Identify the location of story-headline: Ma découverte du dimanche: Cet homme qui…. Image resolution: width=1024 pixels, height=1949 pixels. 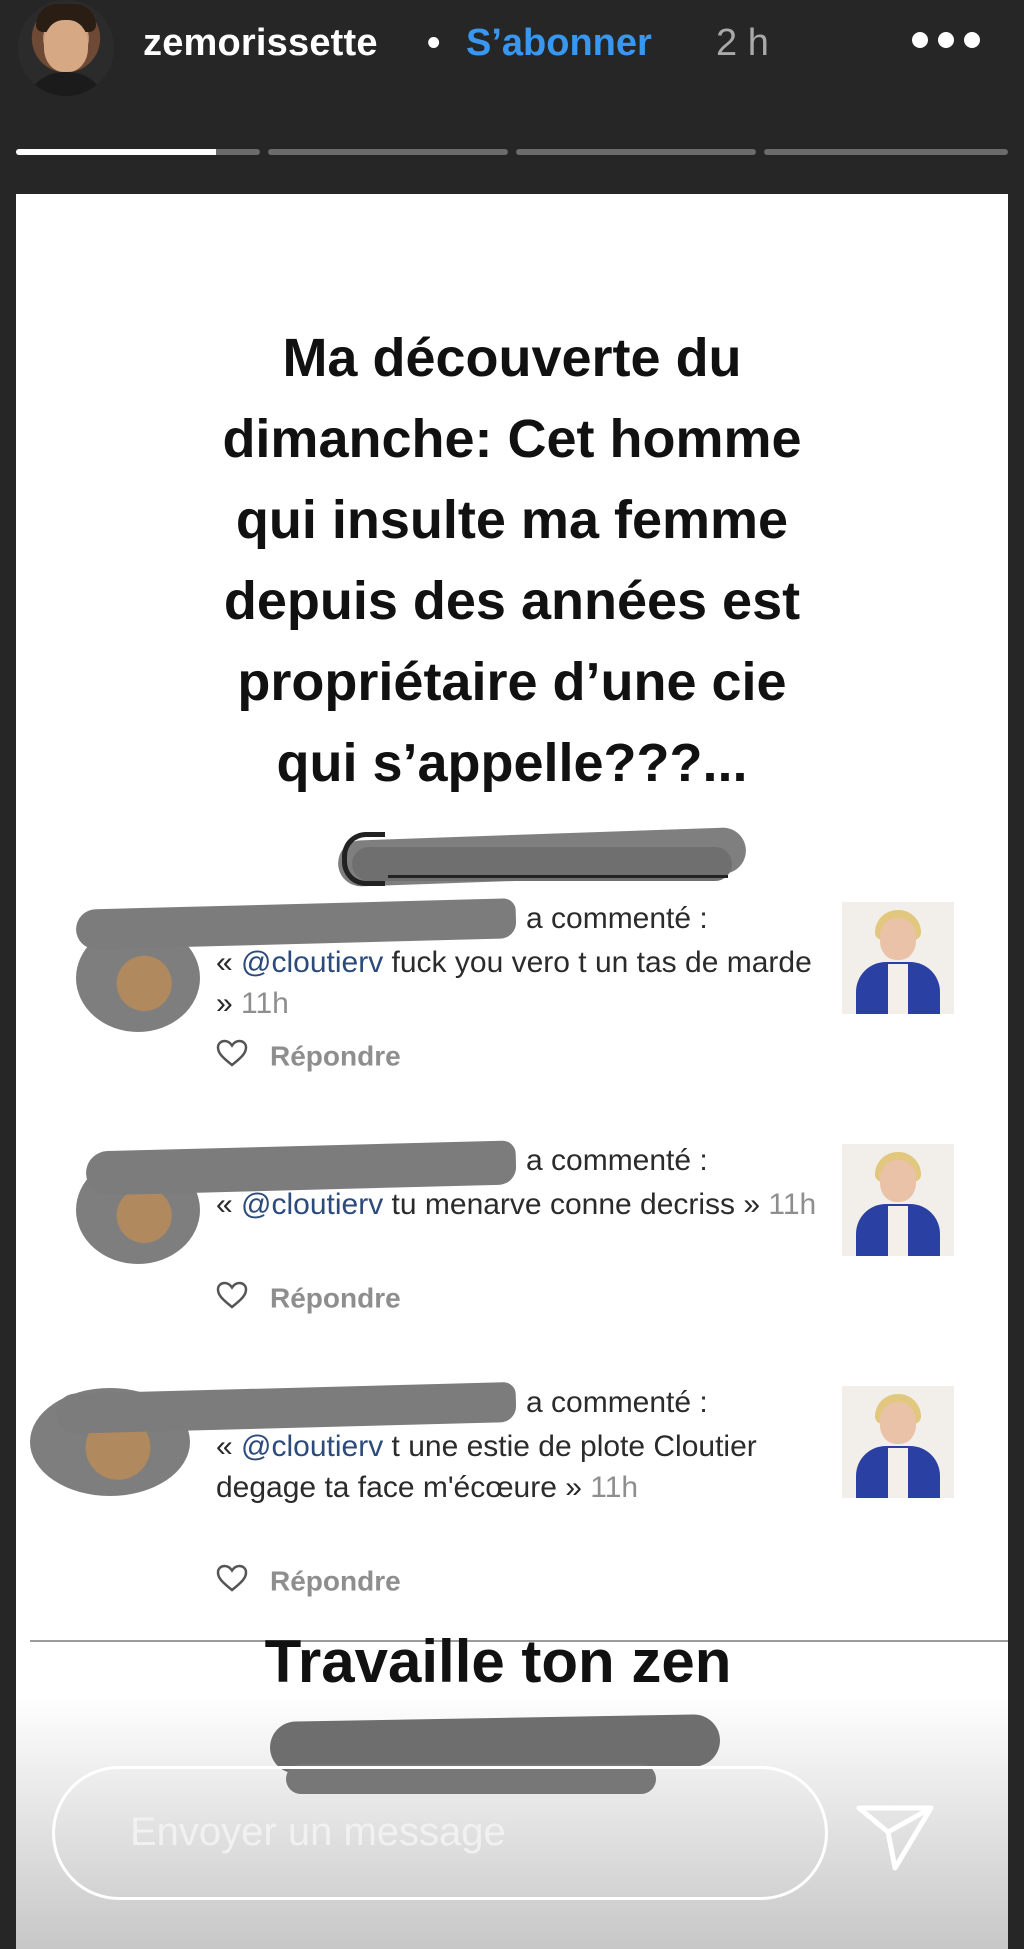
(512, 560).